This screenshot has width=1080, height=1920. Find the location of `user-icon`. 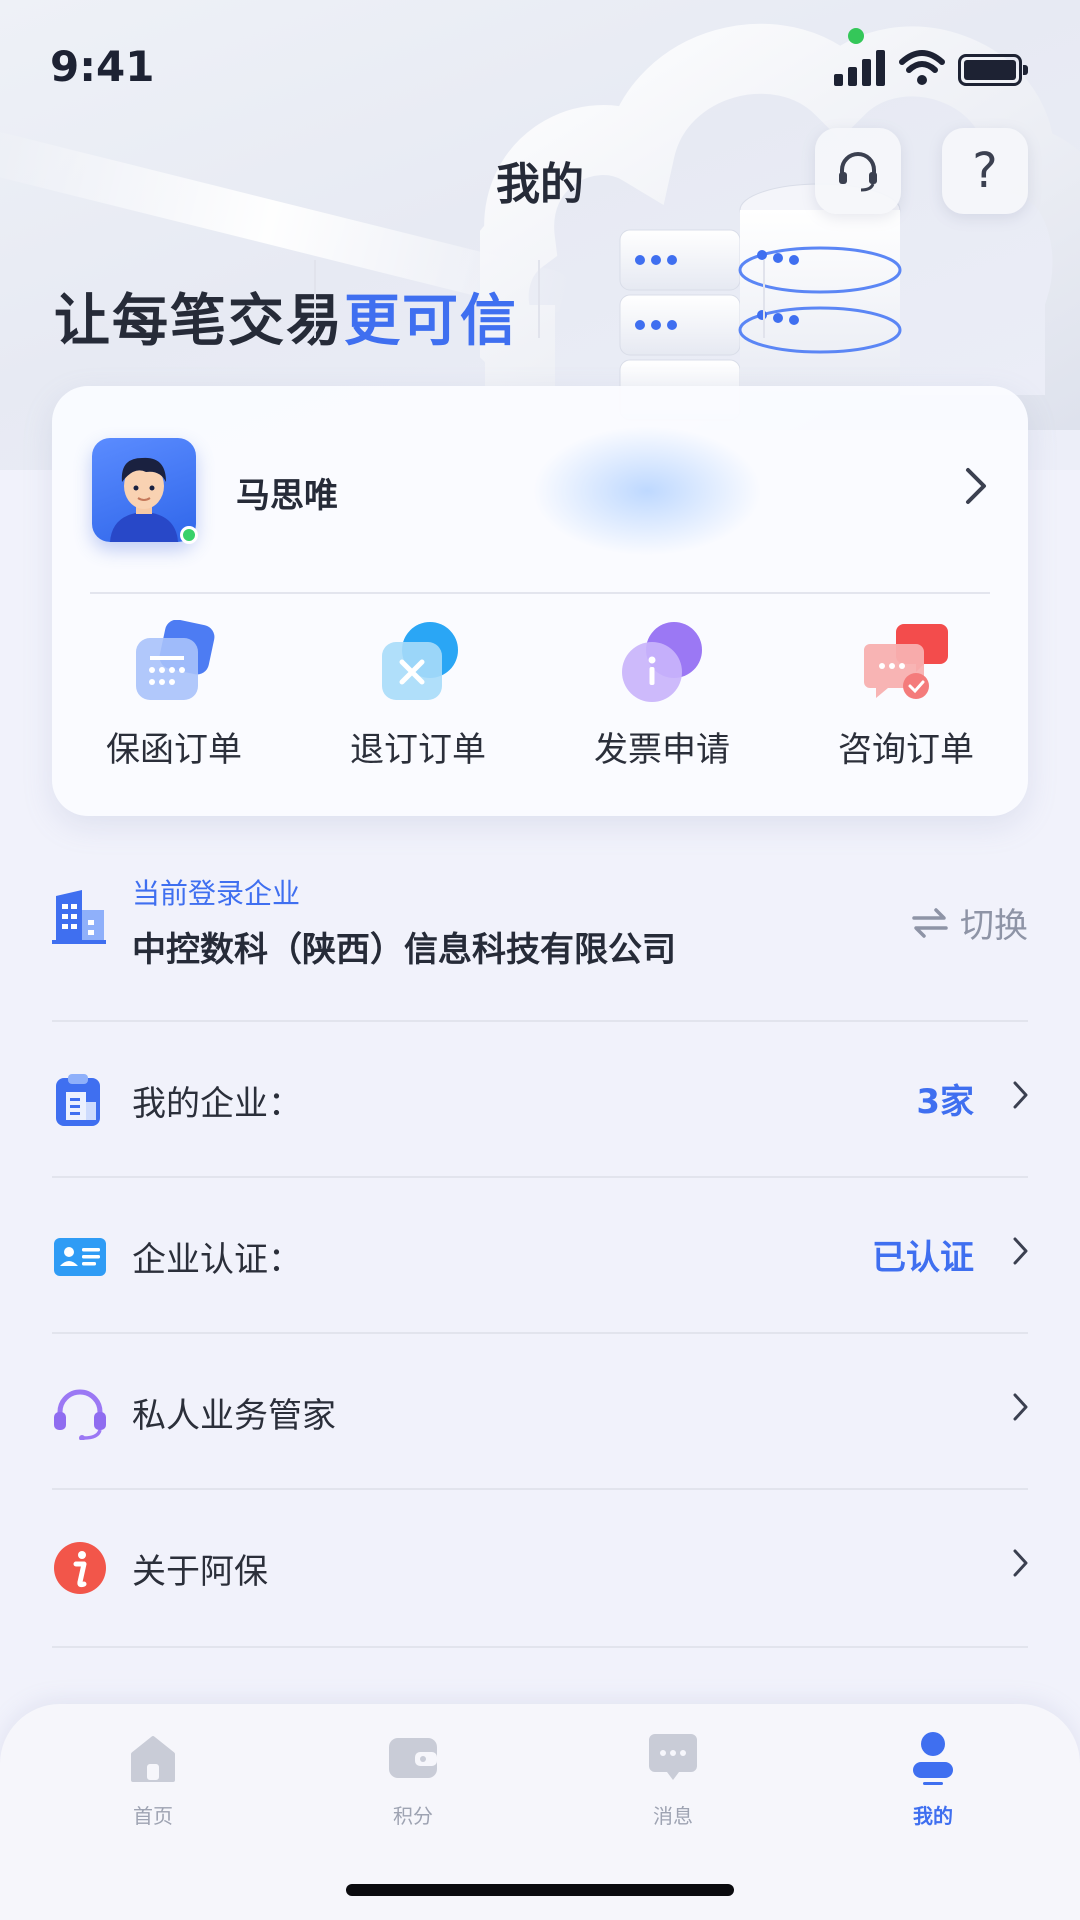

user-icon is located at coordinates (933, 1758).